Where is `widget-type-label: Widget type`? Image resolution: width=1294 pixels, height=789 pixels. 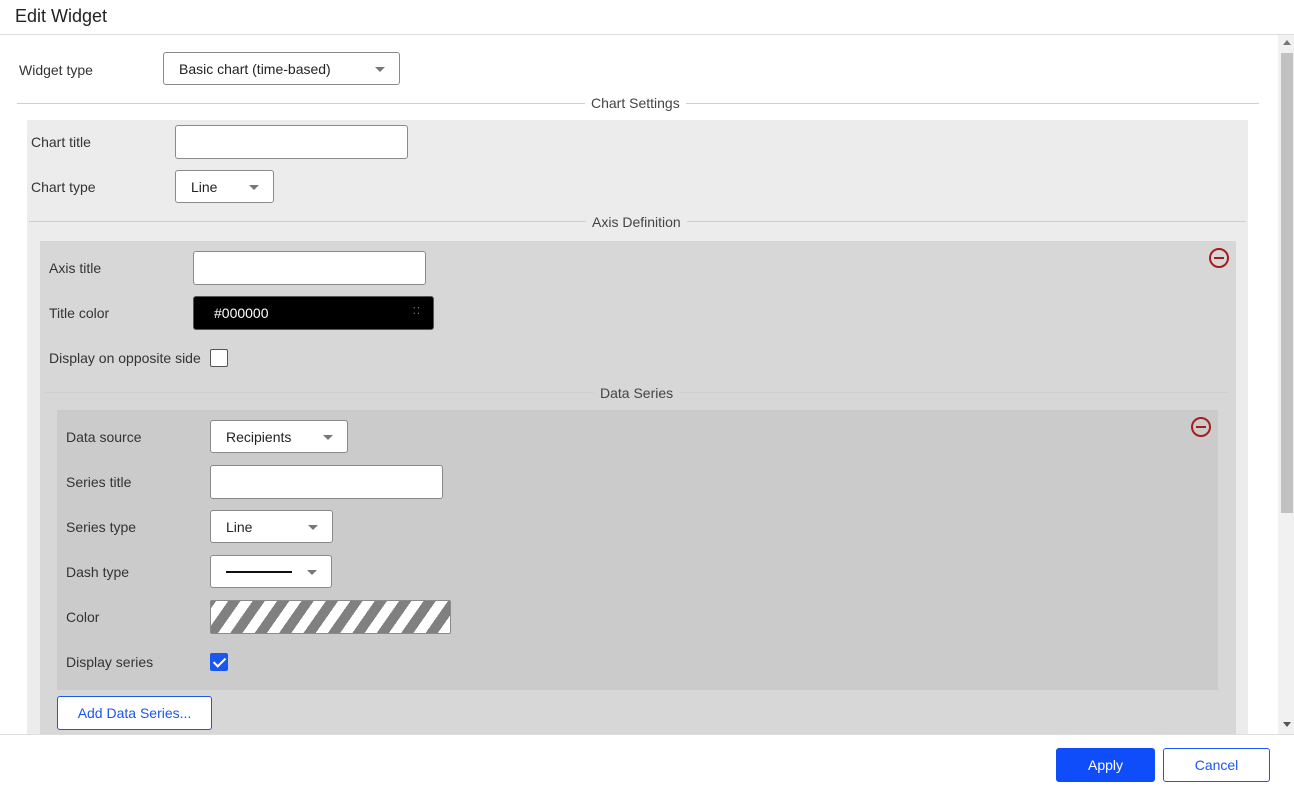 widget-type-label: Widget type is located at coordinates (56, 70).